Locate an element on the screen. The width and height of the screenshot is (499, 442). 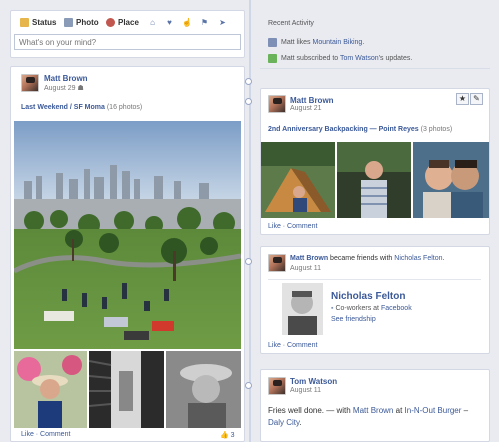
see-friendship-link: See friendship is located at coordinates (353, 319).